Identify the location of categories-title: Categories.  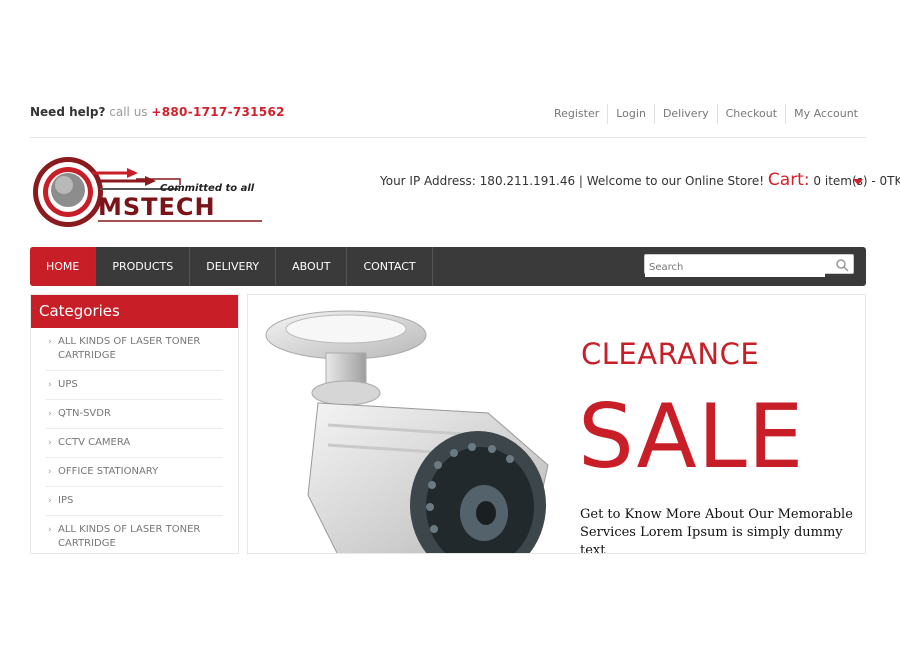
(134, 311).